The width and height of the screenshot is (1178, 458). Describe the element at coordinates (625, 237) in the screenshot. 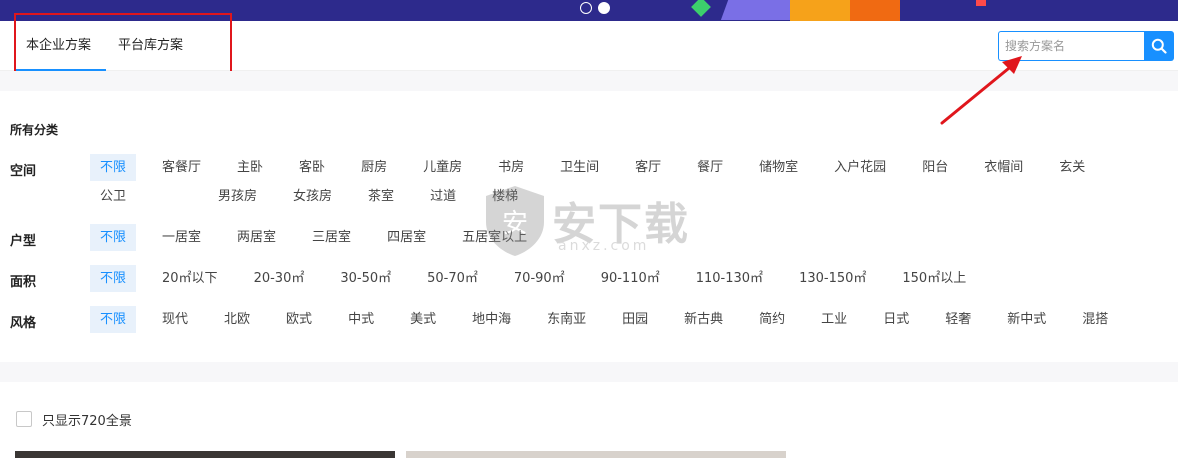

I see `filter-options: 不限 一居室 两居室 三居室 四居室 五居室以上` at that location.